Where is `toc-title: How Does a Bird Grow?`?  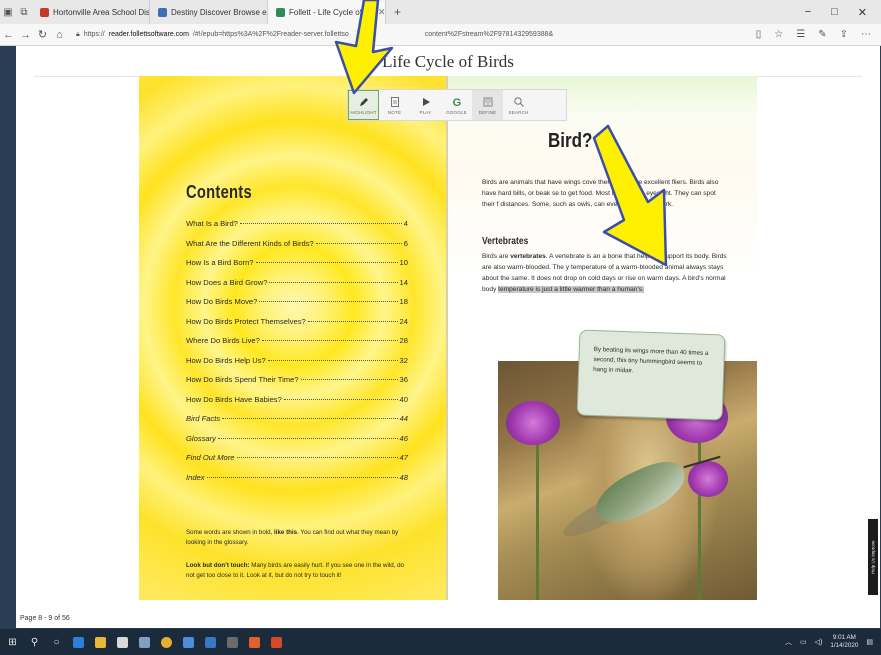 toc-title: How Does a Bird Grow? is located at coordinates (227, 282).